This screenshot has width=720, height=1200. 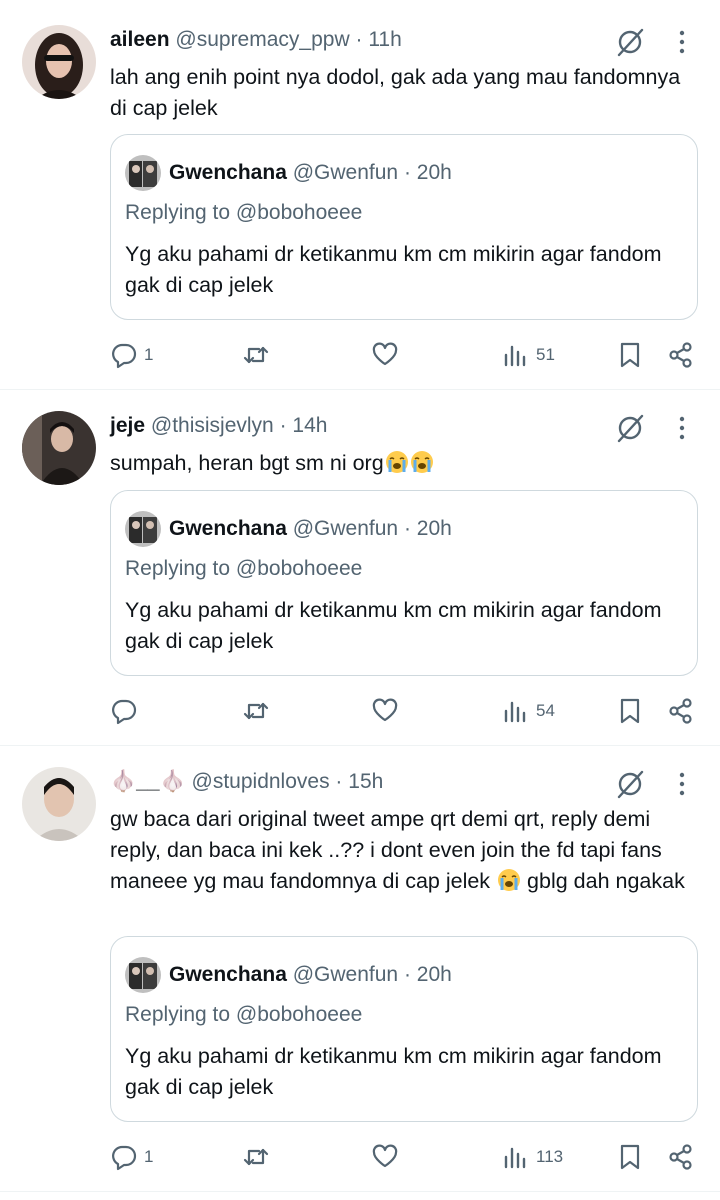 I want to click on action-bar: 1 113, so click(x=360, y=1157).